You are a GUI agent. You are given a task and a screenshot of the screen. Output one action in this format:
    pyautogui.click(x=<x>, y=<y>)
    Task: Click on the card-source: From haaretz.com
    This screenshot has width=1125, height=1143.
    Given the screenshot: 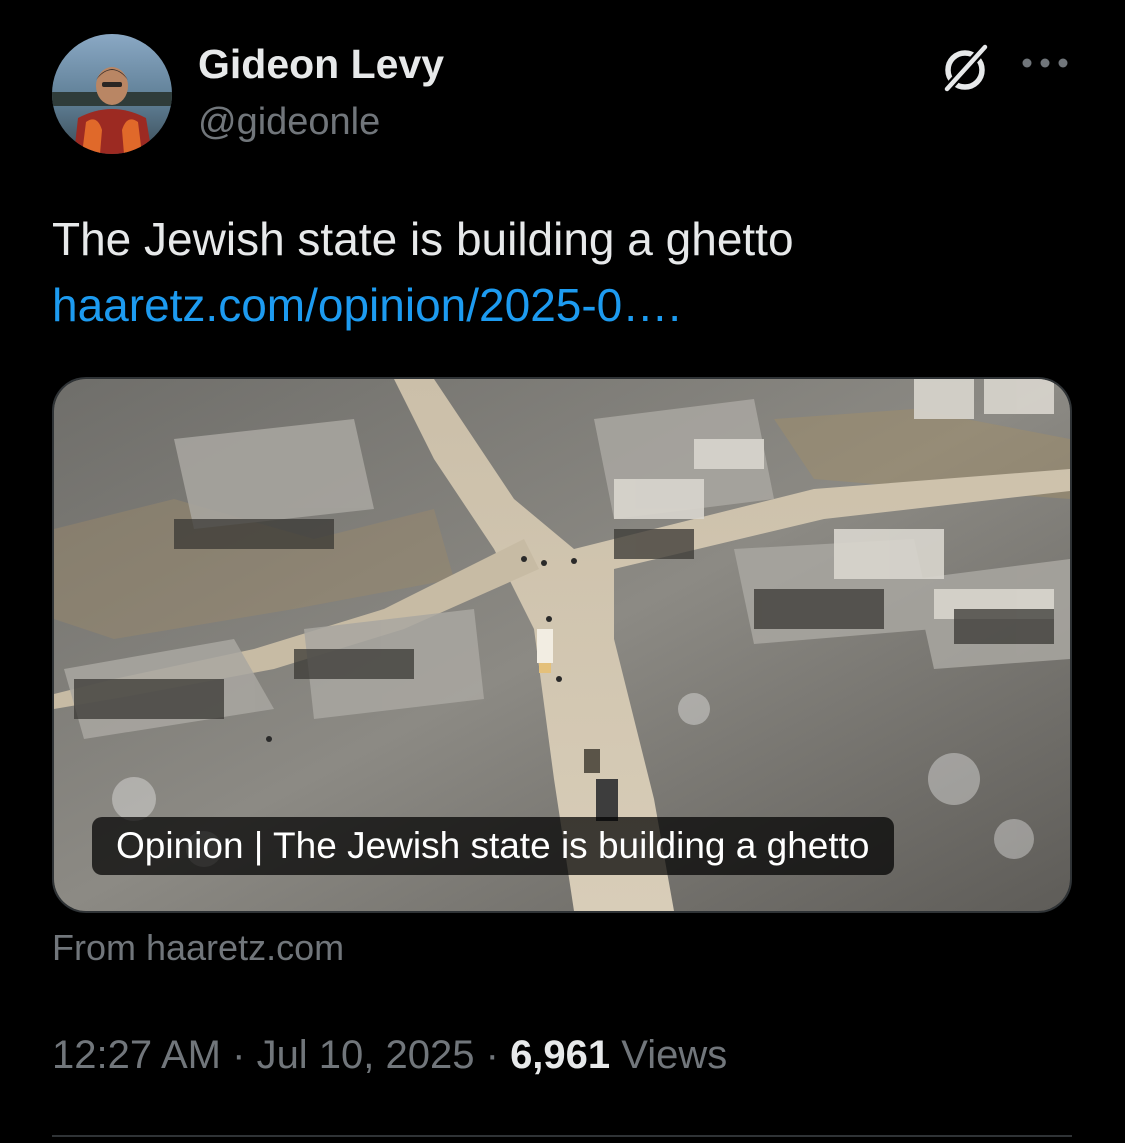 What is the action you would take?
    pyautogui.click(x=198, y=948)
    